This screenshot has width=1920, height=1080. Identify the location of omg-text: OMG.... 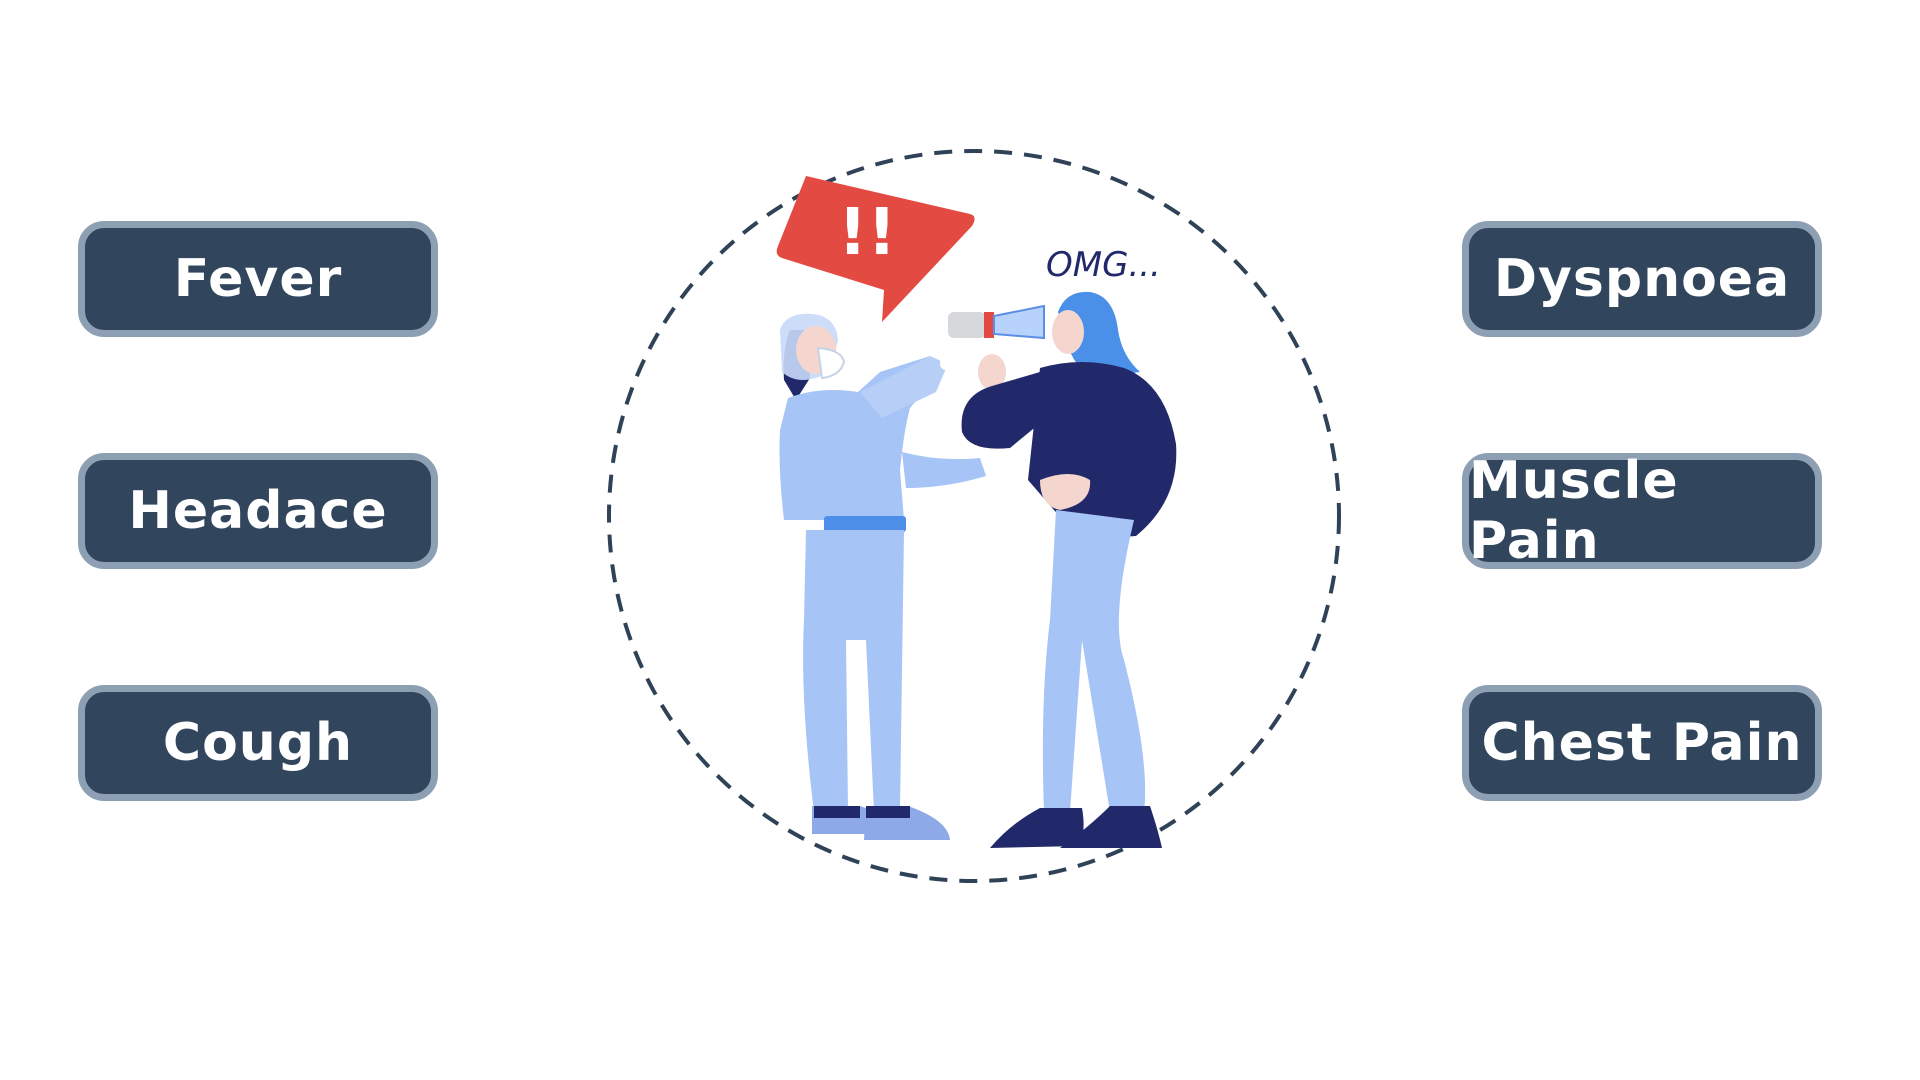
(1103, 265).